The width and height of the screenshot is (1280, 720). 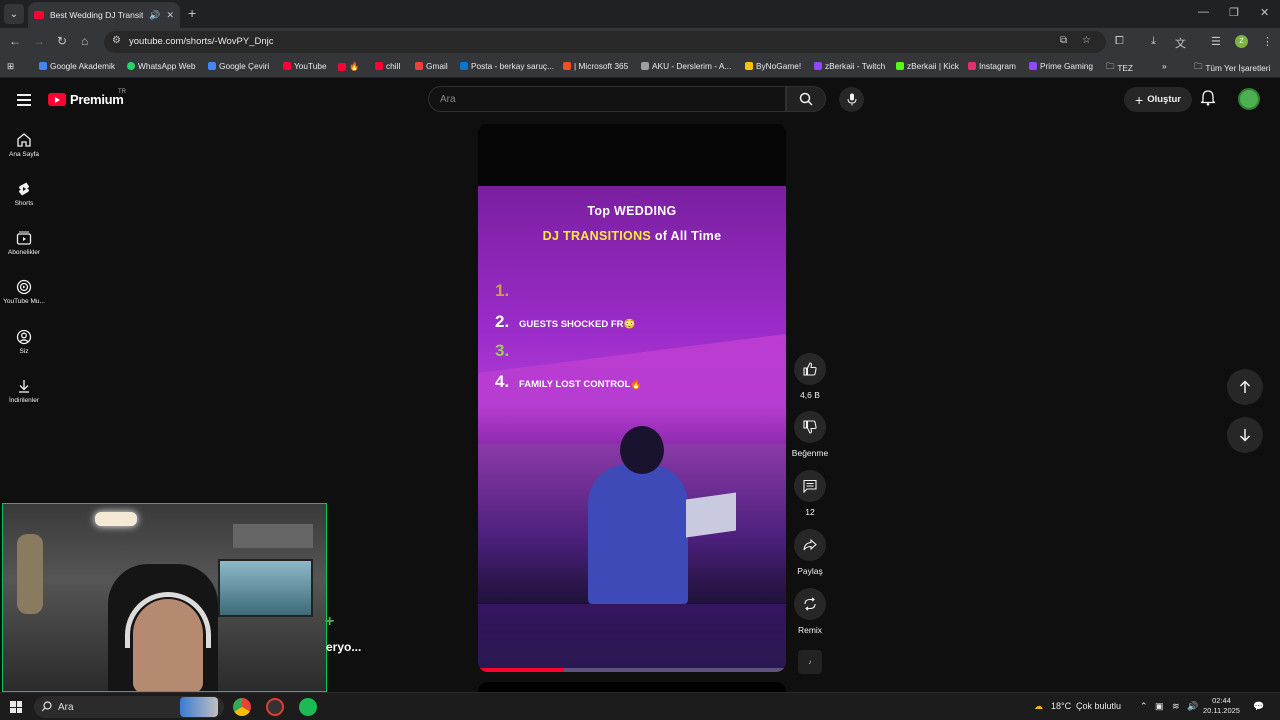 I want to click on tab-title: Best Wedding DJ Transition, so click(x=97, y=15).